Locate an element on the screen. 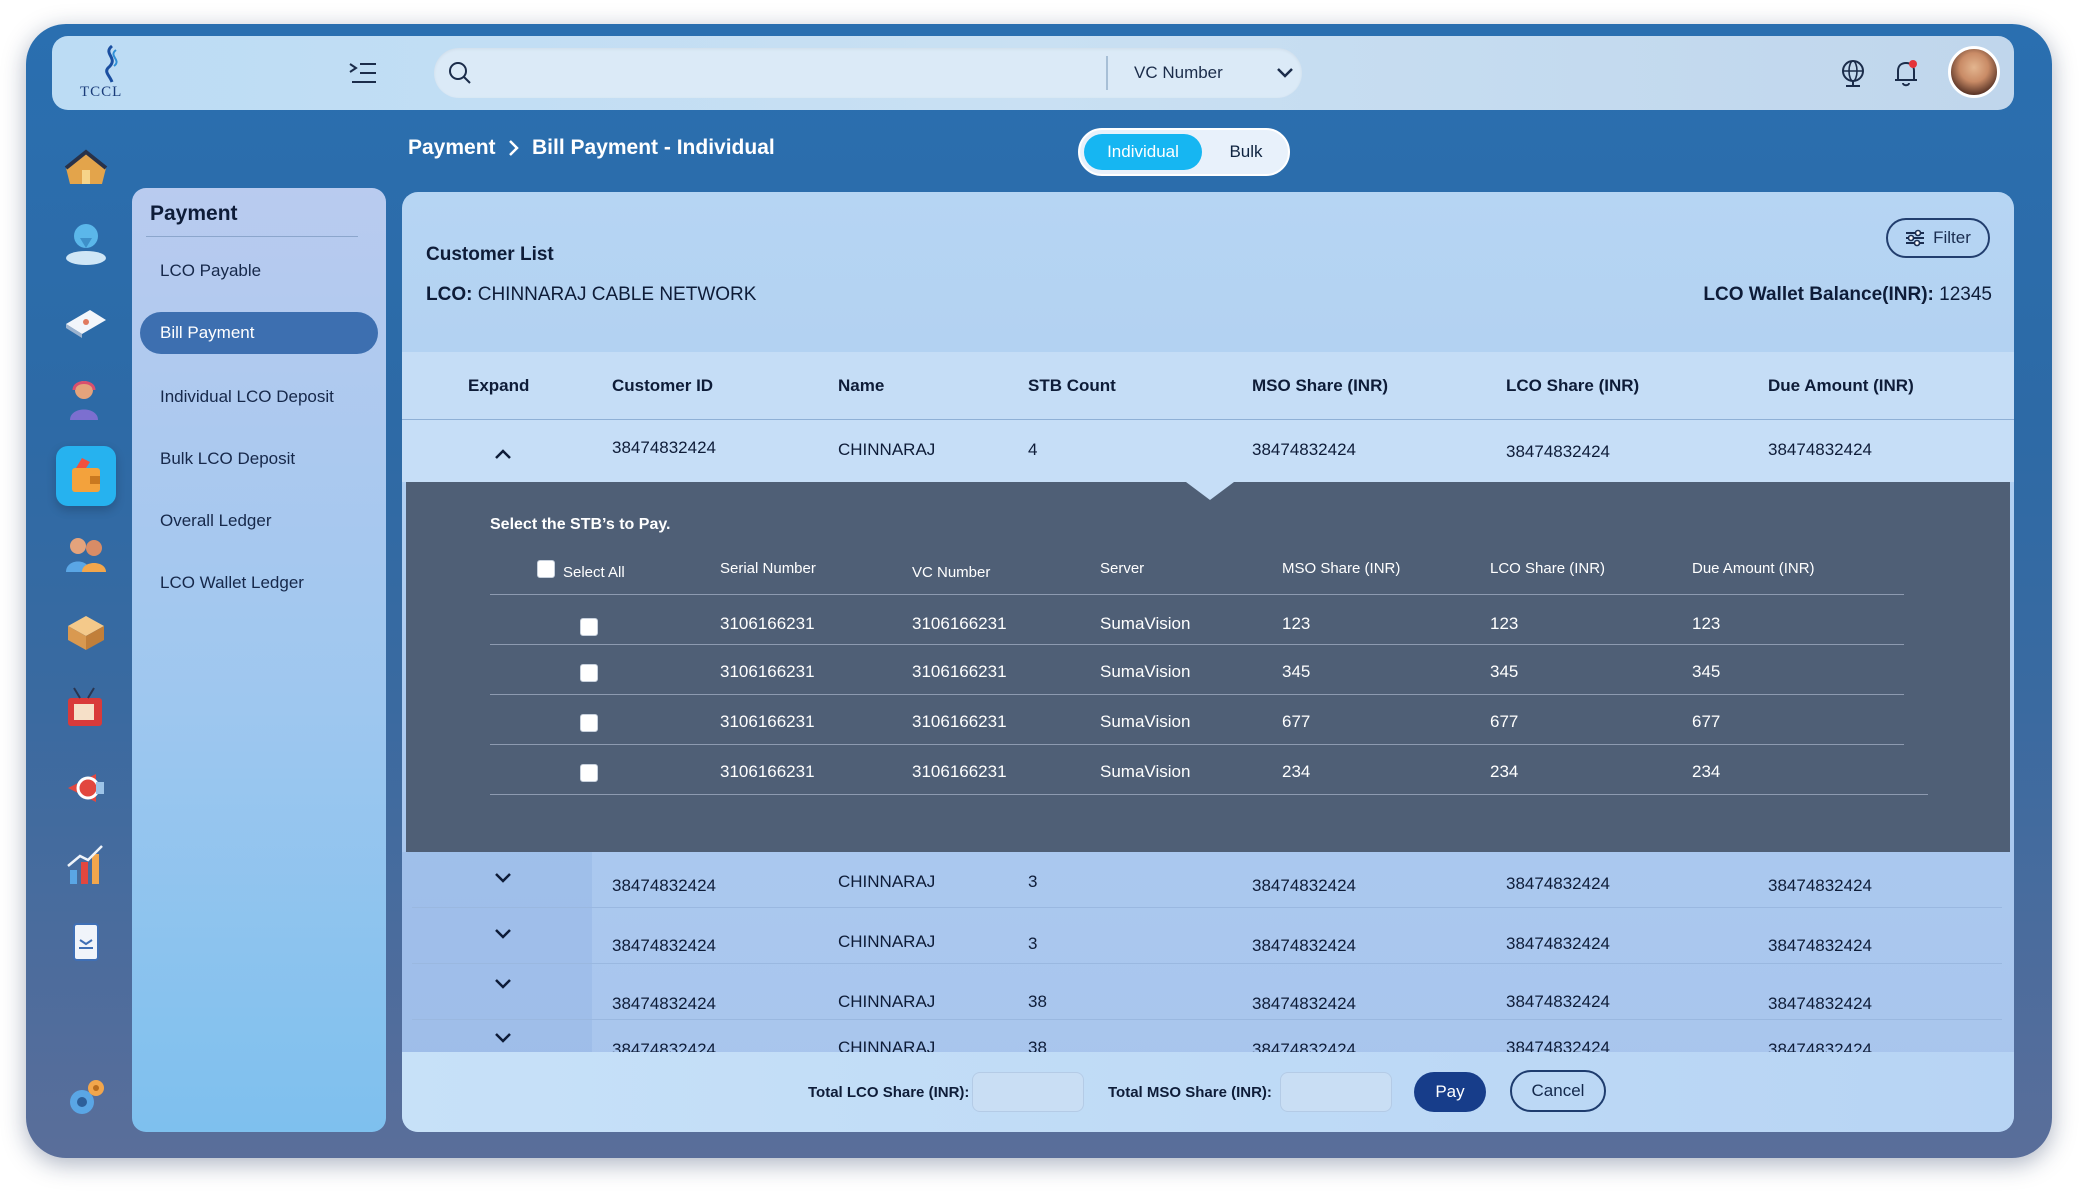 The image size is (2094, 1198). mode-toggle: Individual Bulk is located at coordinates (1184, 152).